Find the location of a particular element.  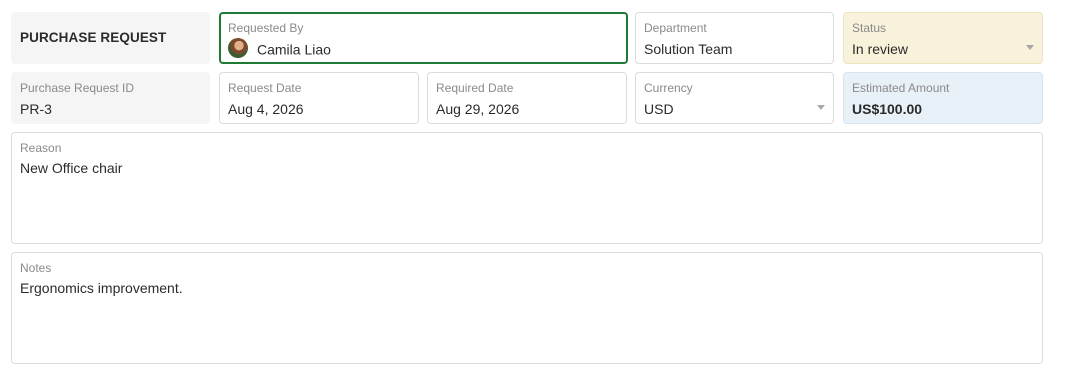

purchase-request-id-field: Purchase Request ID PR-3 is located at coordinates (110, 98).